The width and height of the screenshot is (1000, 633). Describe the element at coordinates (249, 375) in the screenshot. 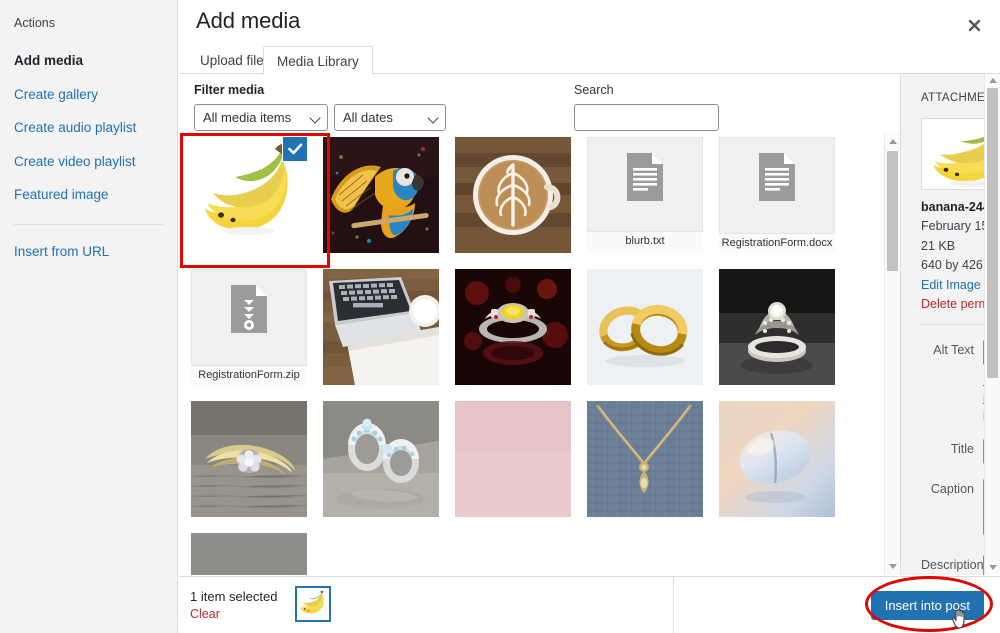

I see `file-name-label: RegistrationForm.zip` at that location.